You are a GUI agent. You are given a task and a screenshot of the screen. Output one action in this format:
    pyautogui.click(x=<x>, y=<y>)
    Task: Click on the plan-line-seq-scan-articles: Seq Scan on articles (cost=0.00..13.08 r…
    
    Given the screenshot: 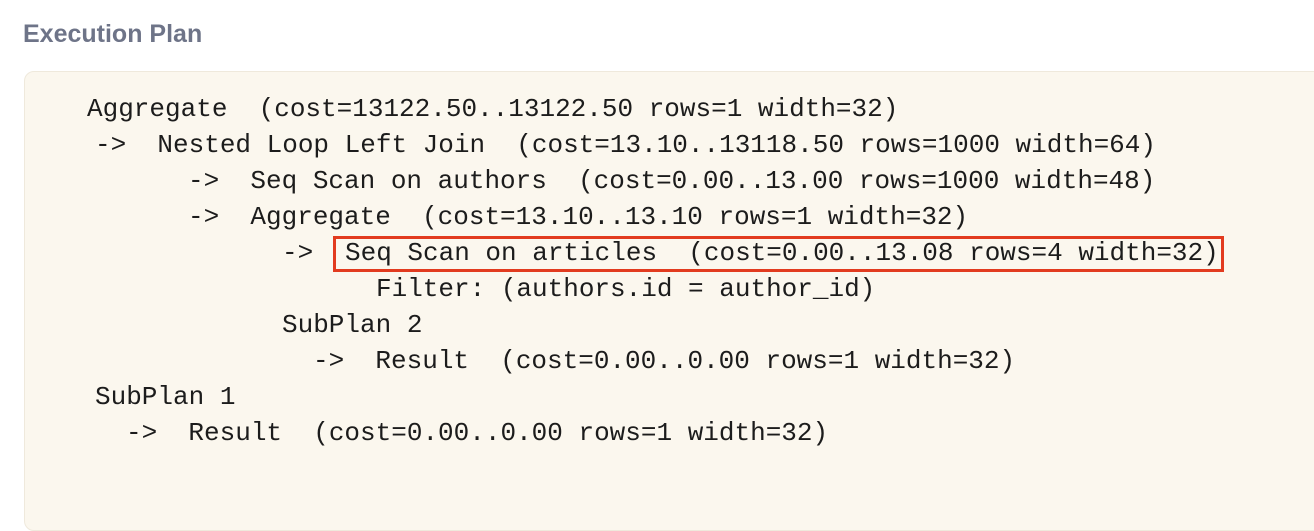 What is the action you would take?
    pyautogui.click(x=782, y=253)
    